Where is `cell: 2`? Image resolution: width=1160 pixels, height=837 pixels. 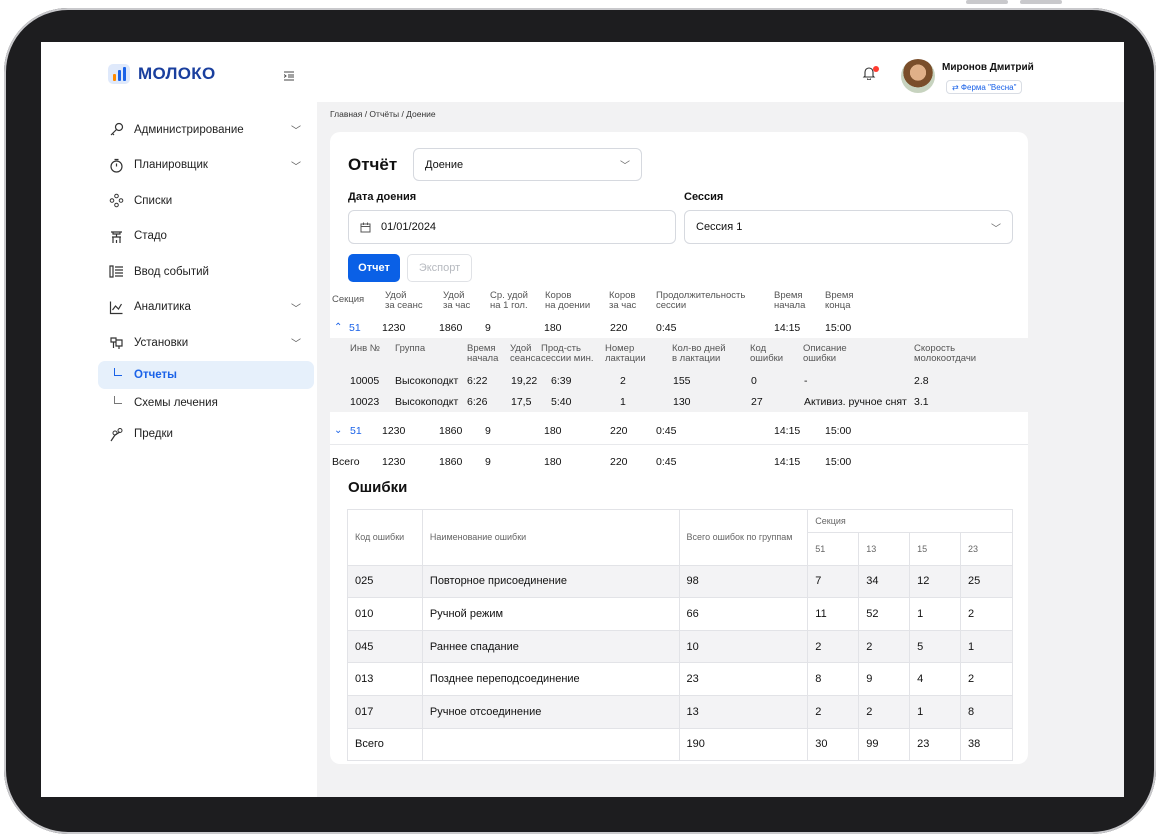
cell: 2 is located at coordinates (833, 646).